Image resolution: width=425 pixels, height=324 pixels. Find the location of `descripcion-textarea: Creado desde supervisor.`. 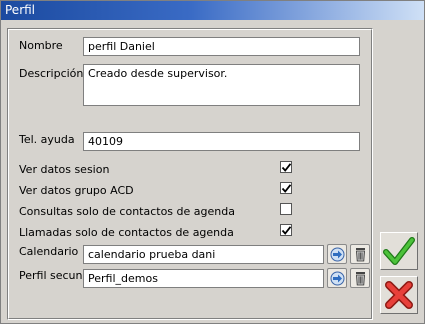

descripcion-textarea: Creado desde supervisor. is located at coordinates (221, 85).